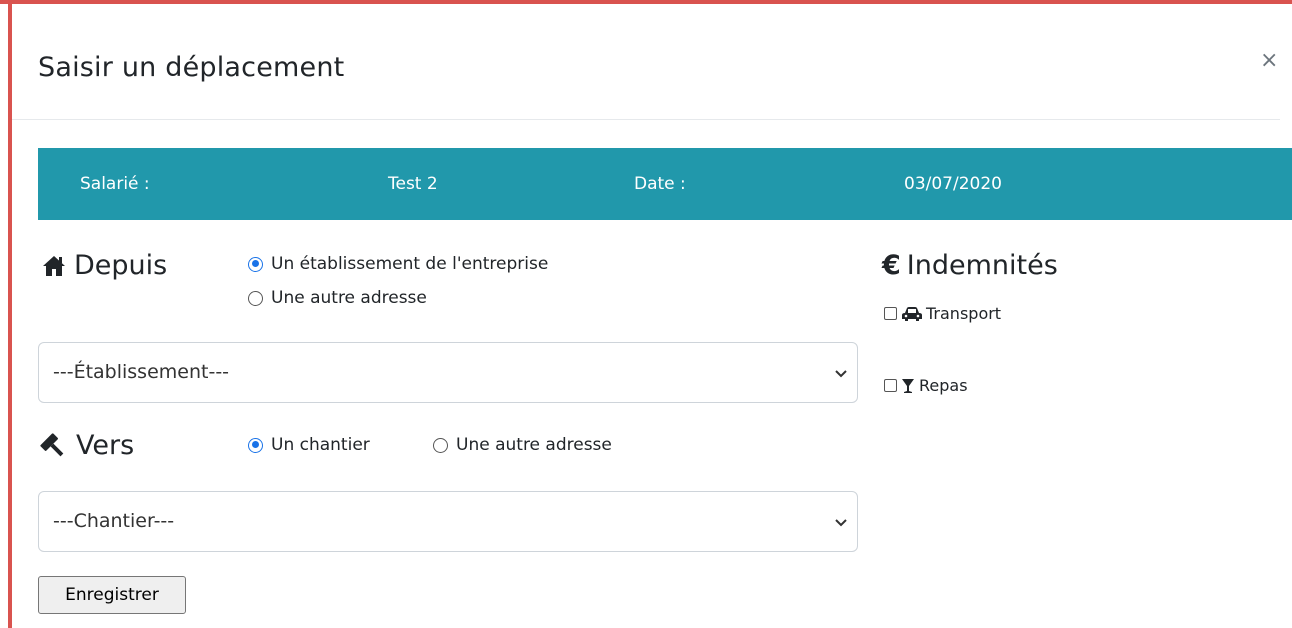 Image resolution: width=1292 pixels, height=628 pixels. What do you see at coordinates (191, 67) in the screenshot?
I see `modal-title: Saisir un déplacement` at bounding box center [191, 67].